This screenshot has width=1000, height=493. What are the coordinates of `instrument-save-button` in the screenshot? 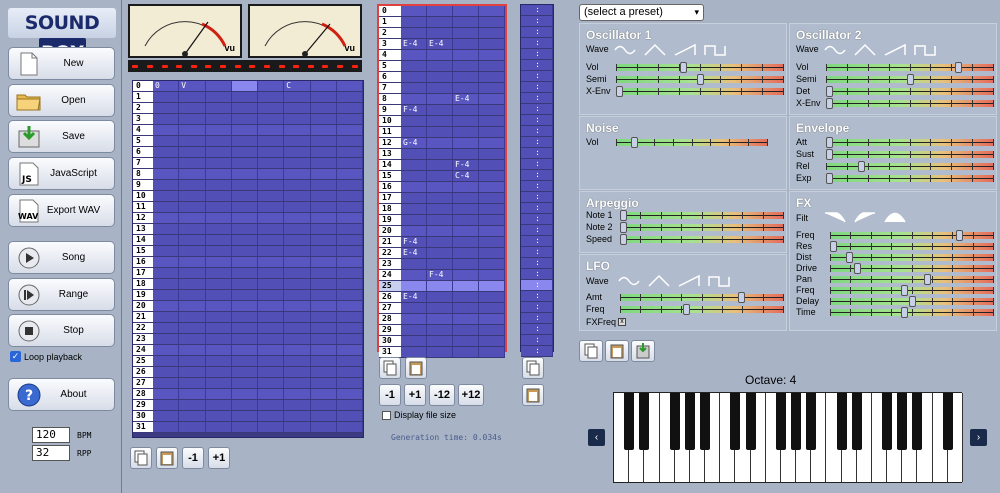 It's located at (643, 351).